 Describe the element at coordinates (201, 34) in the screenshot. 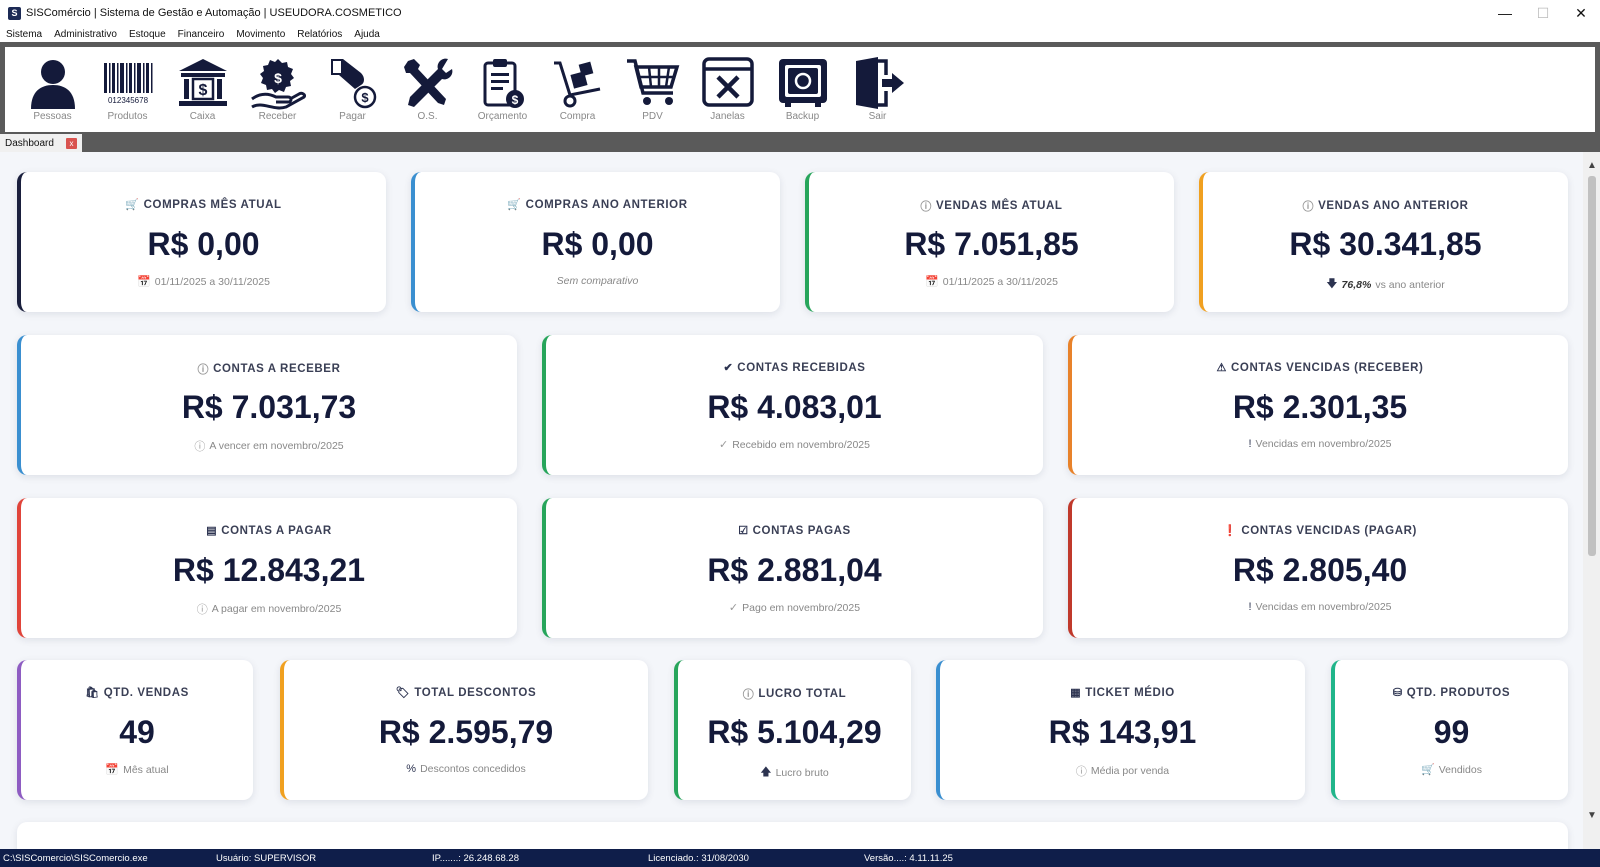

I see `menu-financeiro: Financeiro` at that location.